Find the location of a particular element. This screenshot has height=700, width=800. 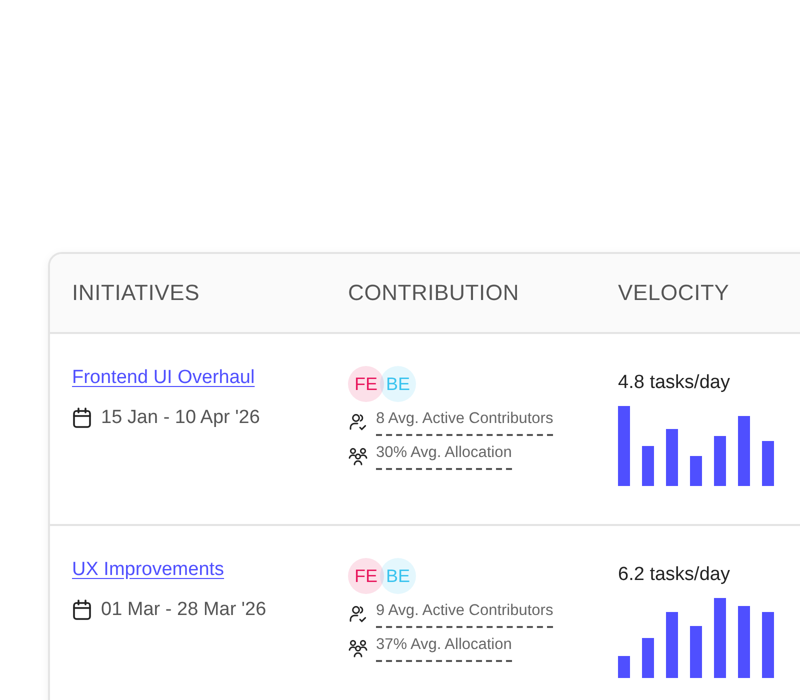

stat-label: 8 Avg. Active Contributors is located at coordinates (465, 423).